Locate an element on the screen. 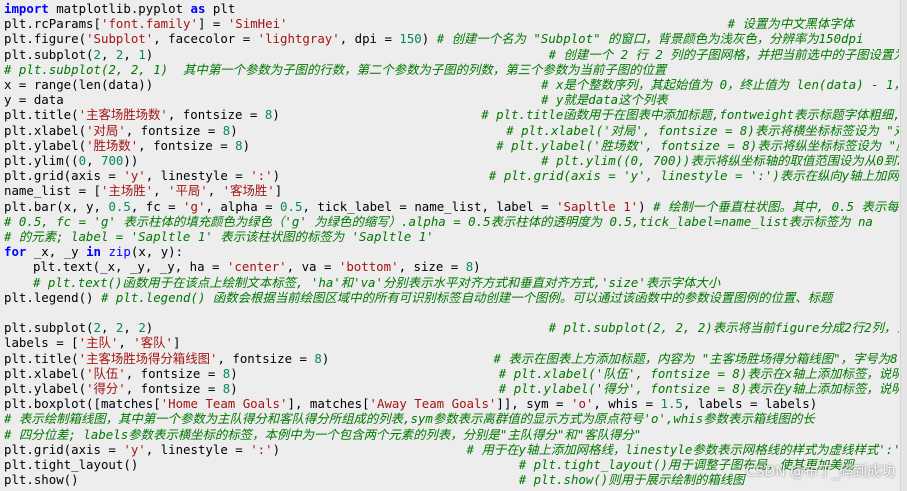 This screenshot has width=907, height=491. code-text: , dpi = is located at coordinates (369, 39).